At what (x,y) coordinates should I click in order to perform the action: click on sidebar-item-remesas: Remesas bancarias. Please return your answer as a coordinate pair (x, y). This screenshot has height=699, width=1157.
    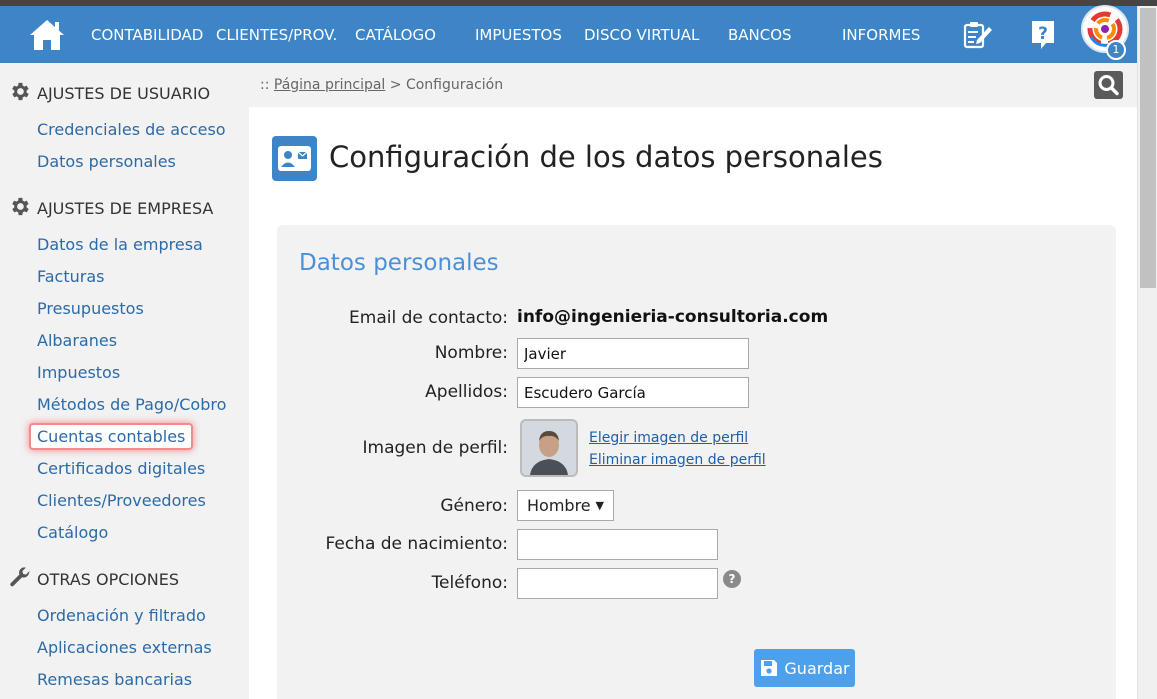
    Looking at the image, I should click on (114, 679).